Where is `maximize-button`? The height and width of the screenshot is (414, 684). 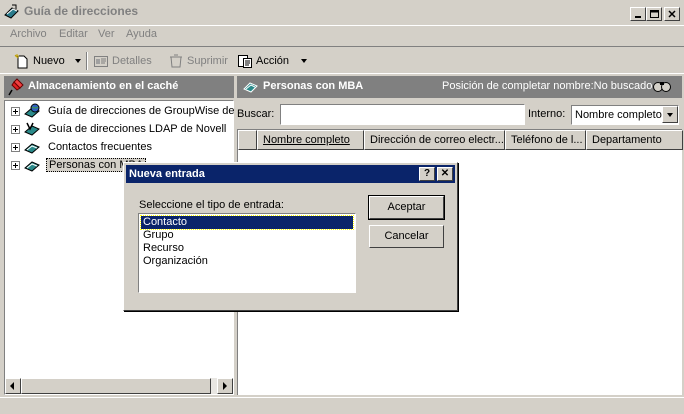 maximize-button is located at coordinates (654, 14).